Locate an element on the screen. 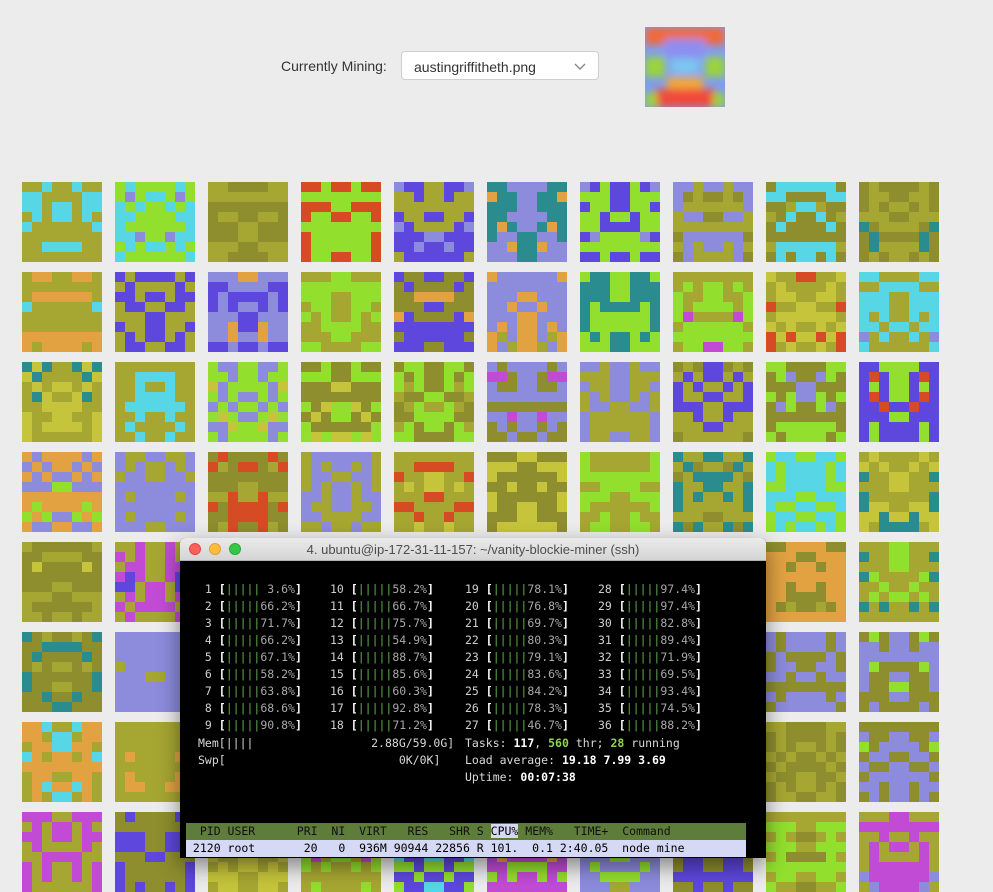 The height and width of the screenshot is (892, 993). cpu-meter: 21 [|||||69.7%] is located at coordinates (517, 623).